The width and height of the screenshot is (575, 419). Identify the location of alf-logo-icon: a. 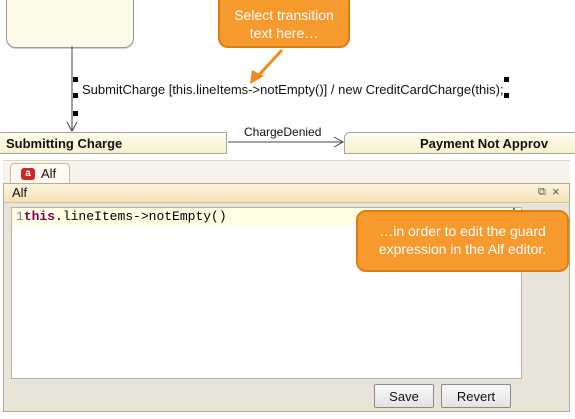
(28, 174).